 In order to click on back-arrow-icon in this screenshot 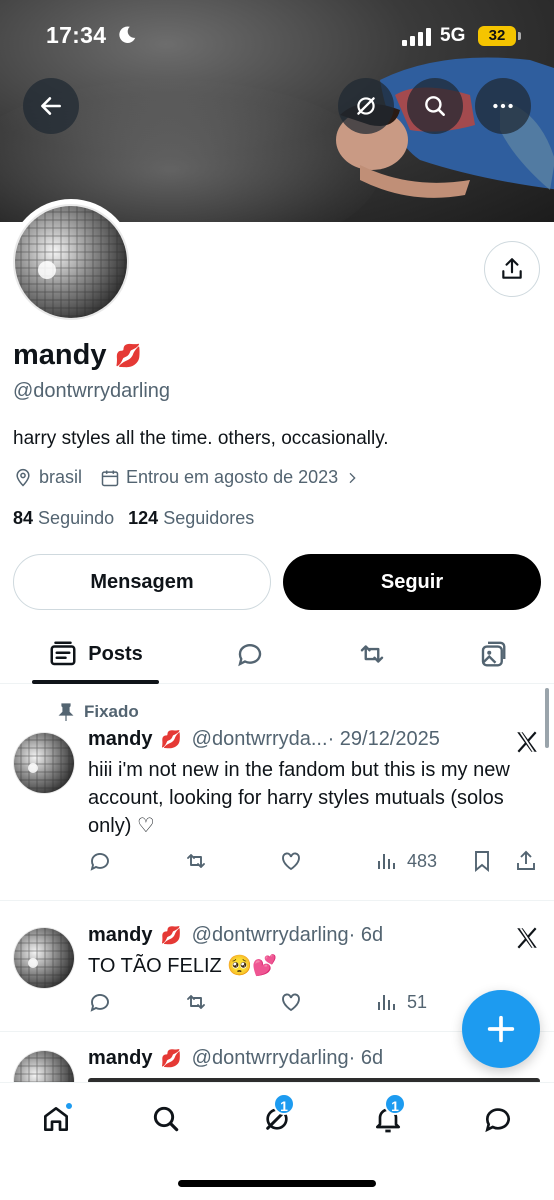, I will do `click(51, 106)`.